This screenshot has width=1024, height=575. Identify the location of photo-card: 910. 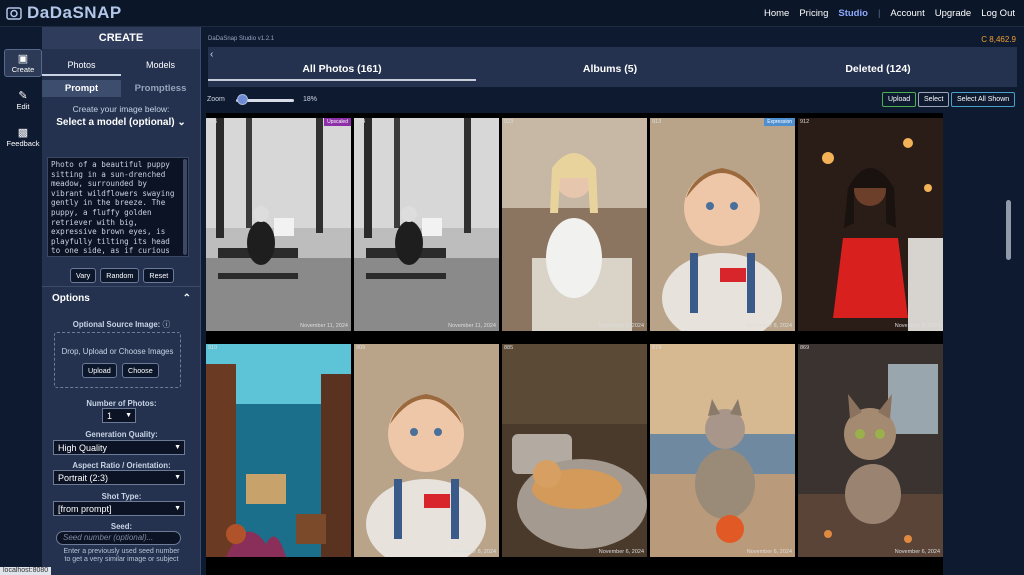
(278, 450).